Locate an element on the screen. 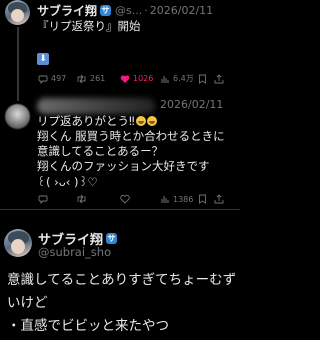  retweet-count: 261 is located at coordinates (98, 78).